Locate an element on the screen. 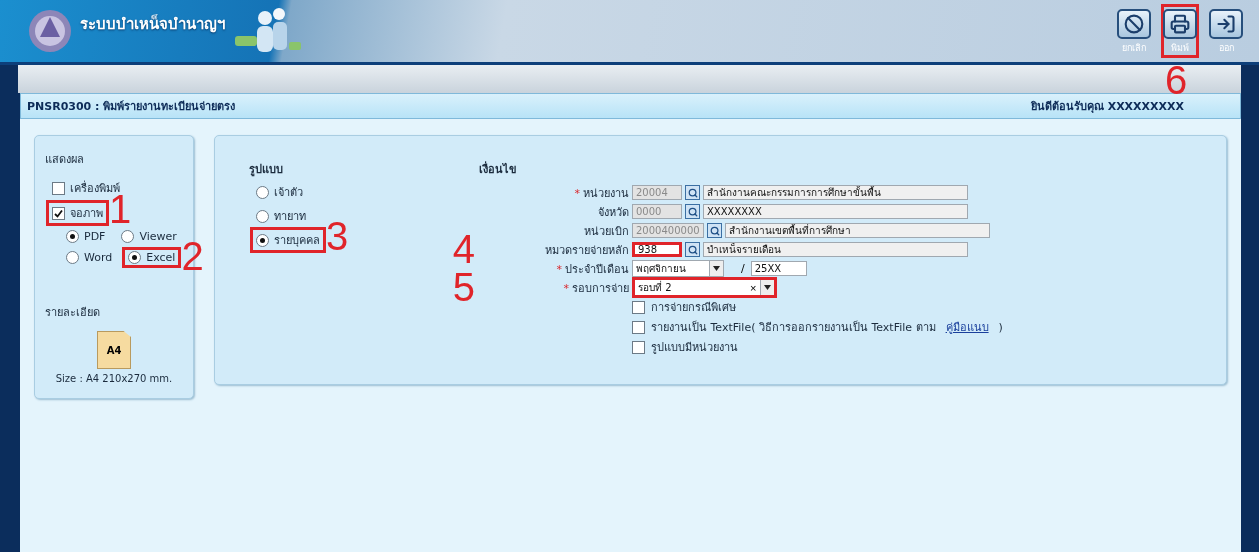 The height and width of the screenshot is (552, 1259). field-label-text: รอบการจ่าย is located at coordinates (600, 288).